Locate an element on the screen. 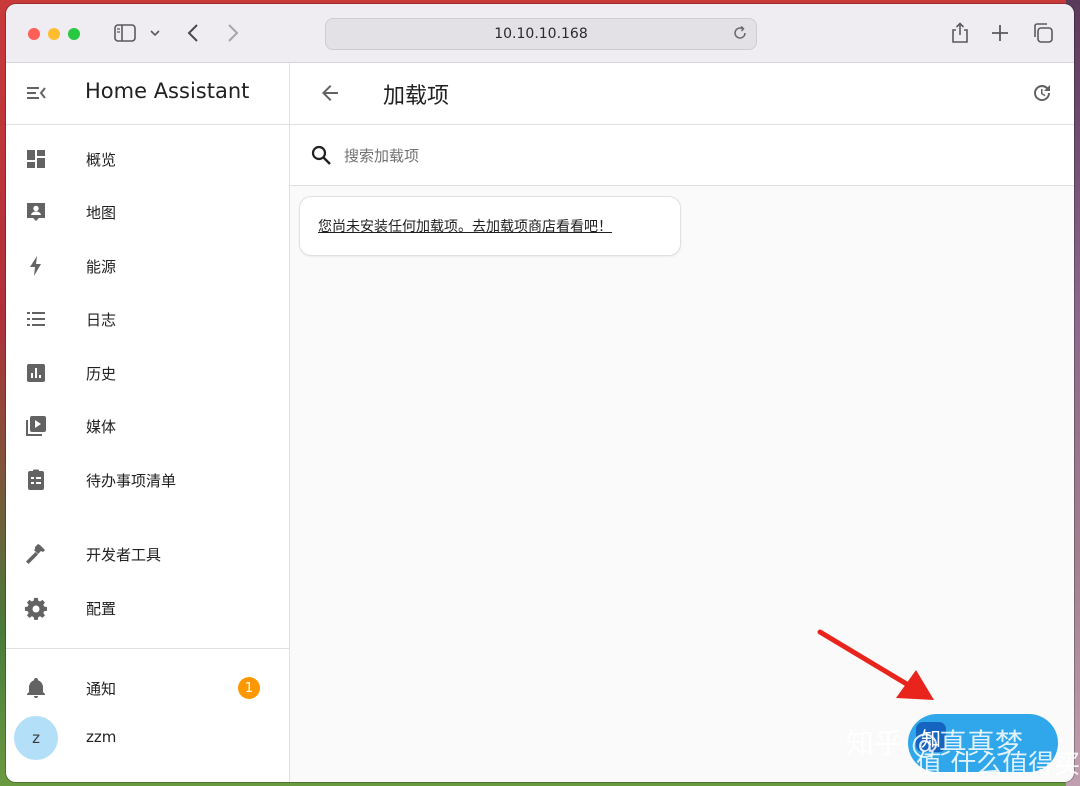 The width and height of the screenshot is (1080, 786). sidebar-item-label: 历史 is located at coordinates (101, 373).